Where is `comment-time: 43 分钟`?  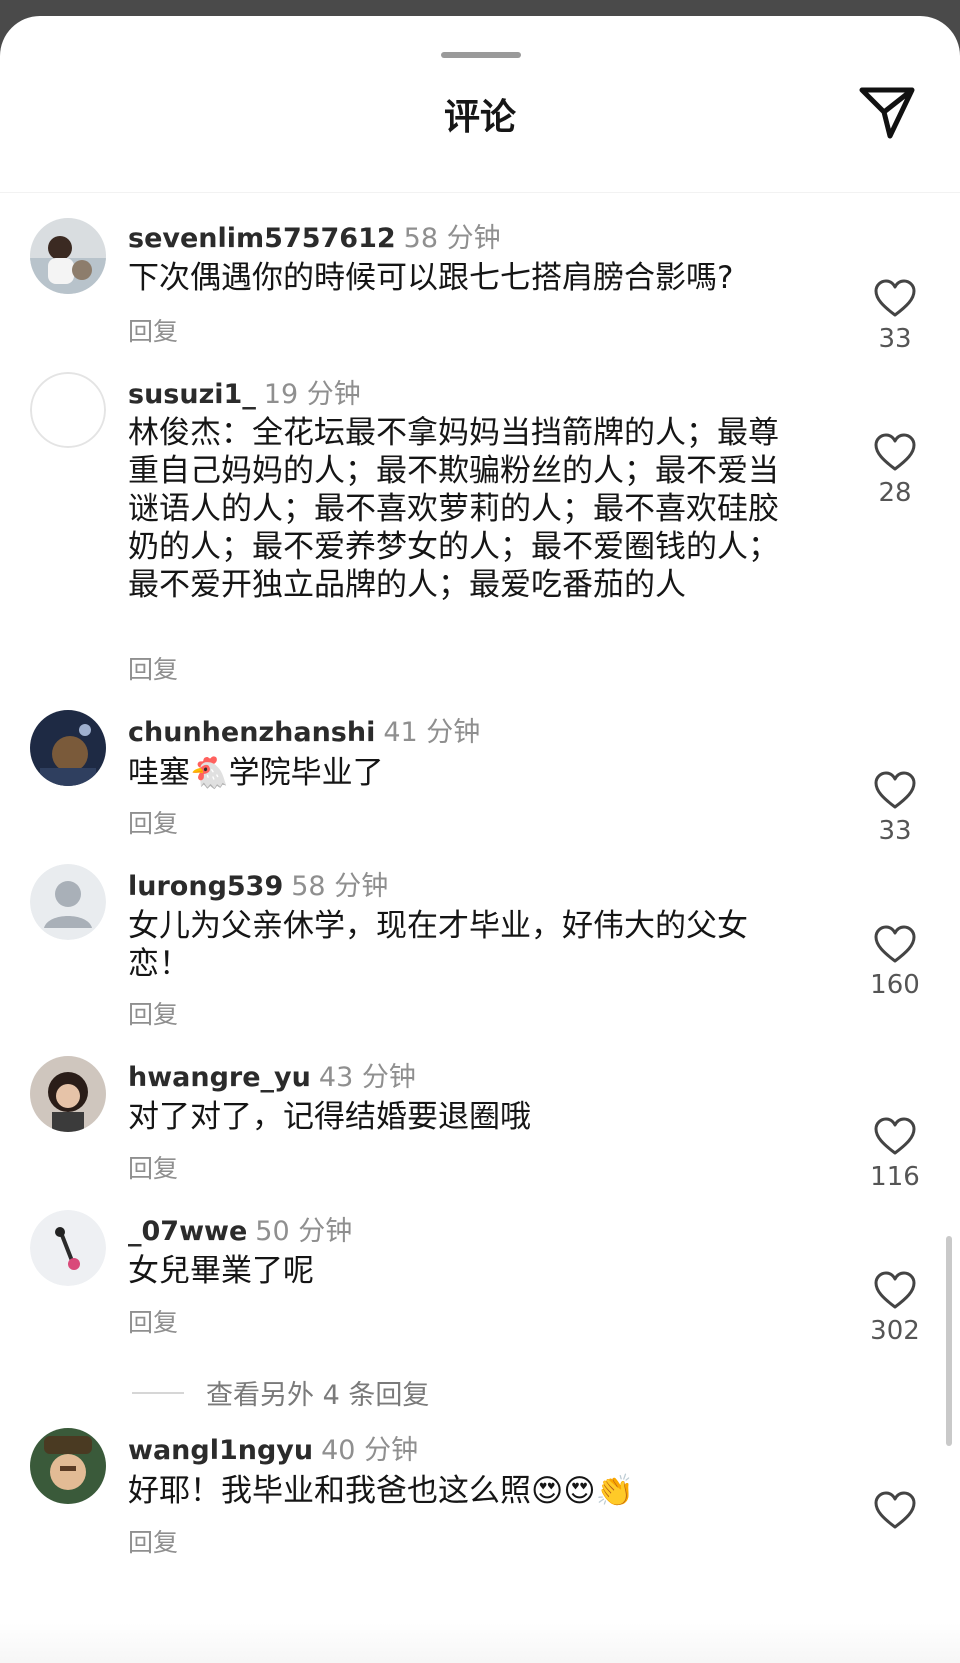
comment-time: 43 分钟 is located at coordinates (367, 1077).